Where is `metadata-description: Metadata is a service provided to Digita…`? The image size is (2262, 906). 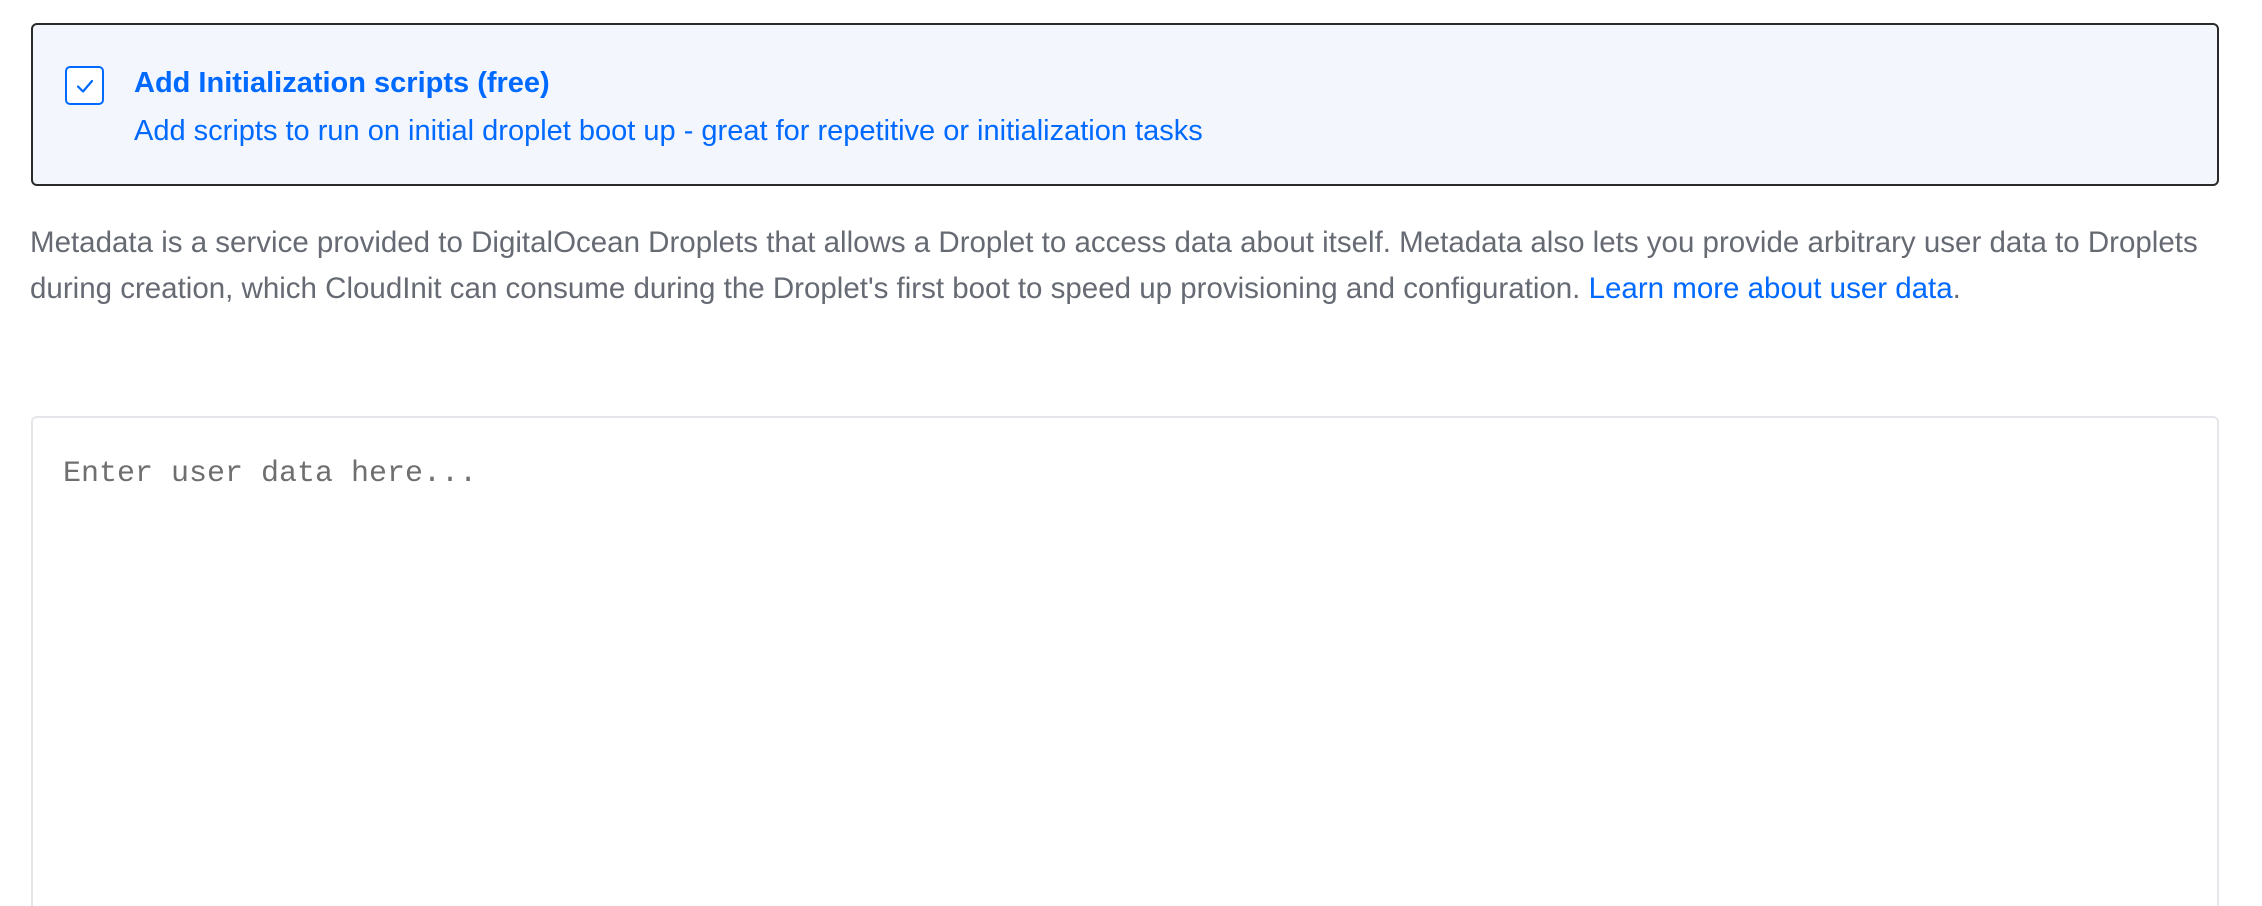
metadata-description: Metadata is a service provided to Digita… is located at coordinates (1130, 266).